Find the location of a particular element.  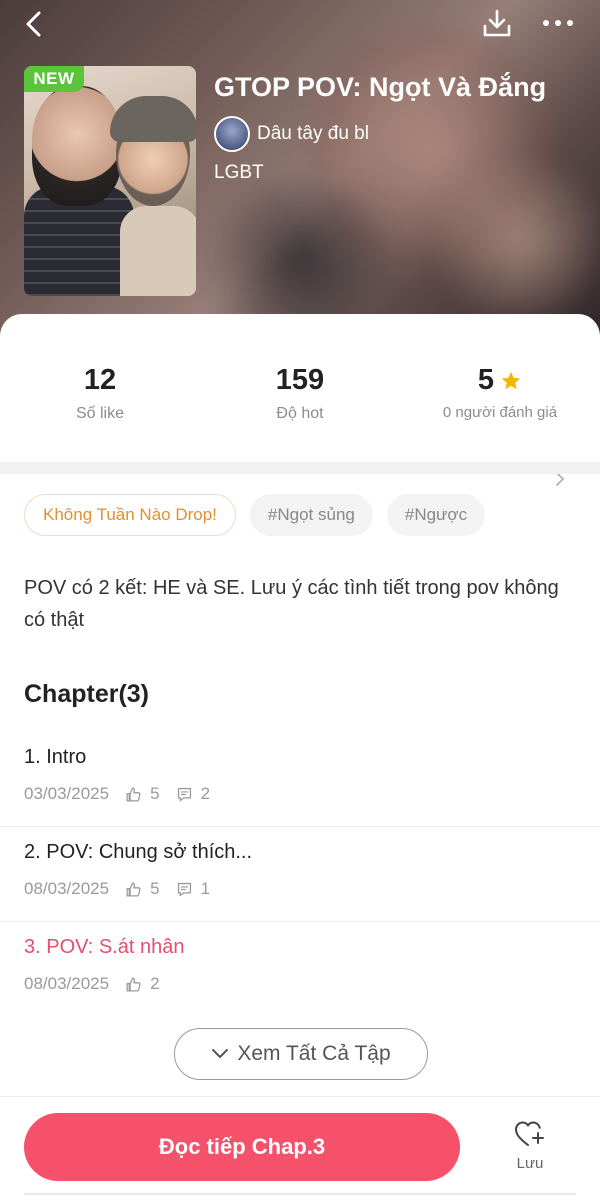

stats-row: 12 Số like 159 Độ hot 5 0 người đánh giá is located at coordinates (300, 425).